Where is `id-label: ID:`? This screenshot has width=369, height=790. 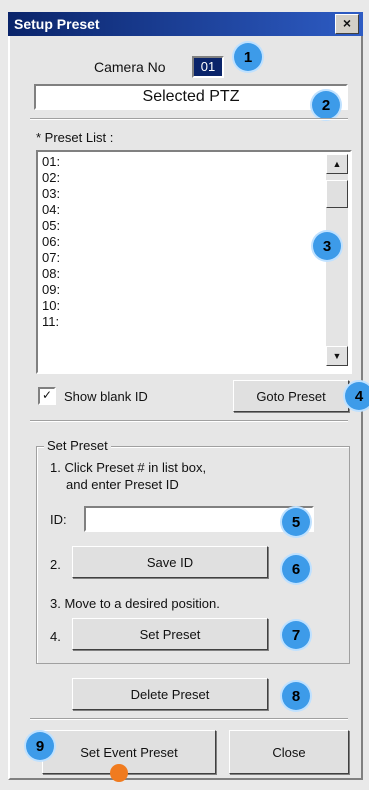
id-label: ID: is located at coordinates (58, 519).